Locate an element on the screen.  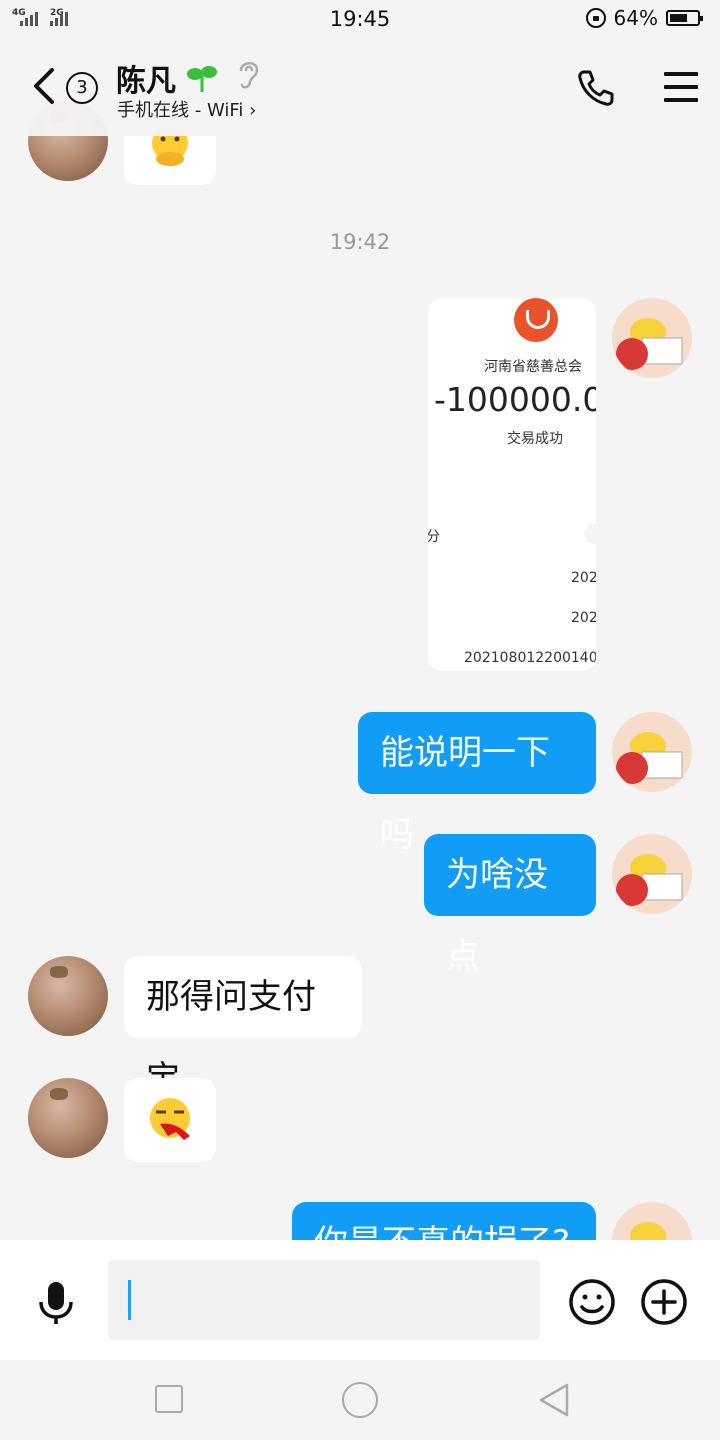
charity-logo is located at coordinates (536, 320).